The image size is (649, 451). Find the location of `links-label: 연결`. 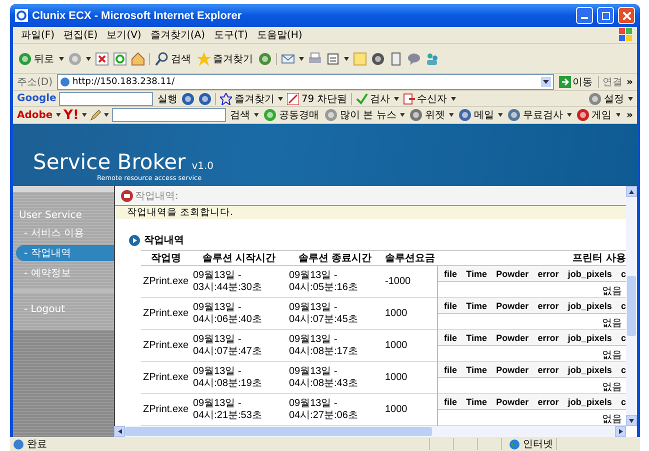

links-label: 연결 is located at coordinates (612, 82).